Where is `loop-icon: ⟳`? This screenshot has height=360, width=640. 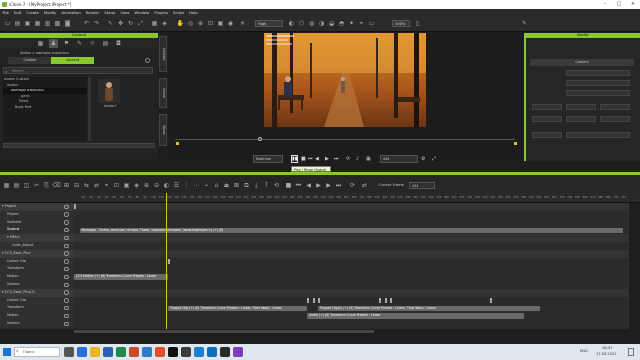
loop-icon: ⟳ is located at coordinates (348, 159).